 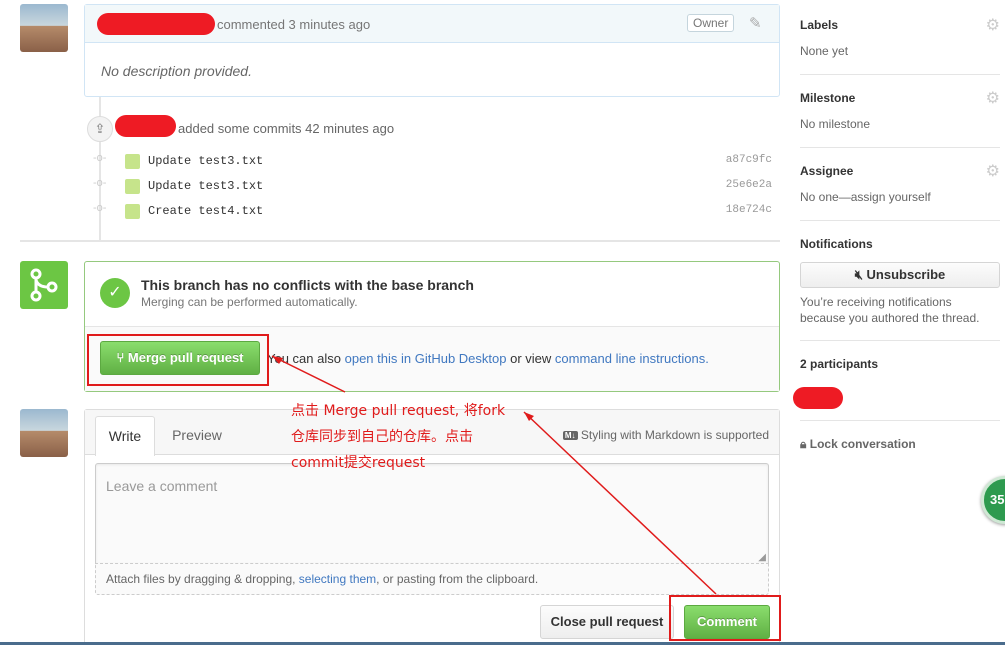 What do you see at coordinates (862, 444) in the screenshot?
I see `lock-label: Lock conversation` at bounding box center [862, 444].